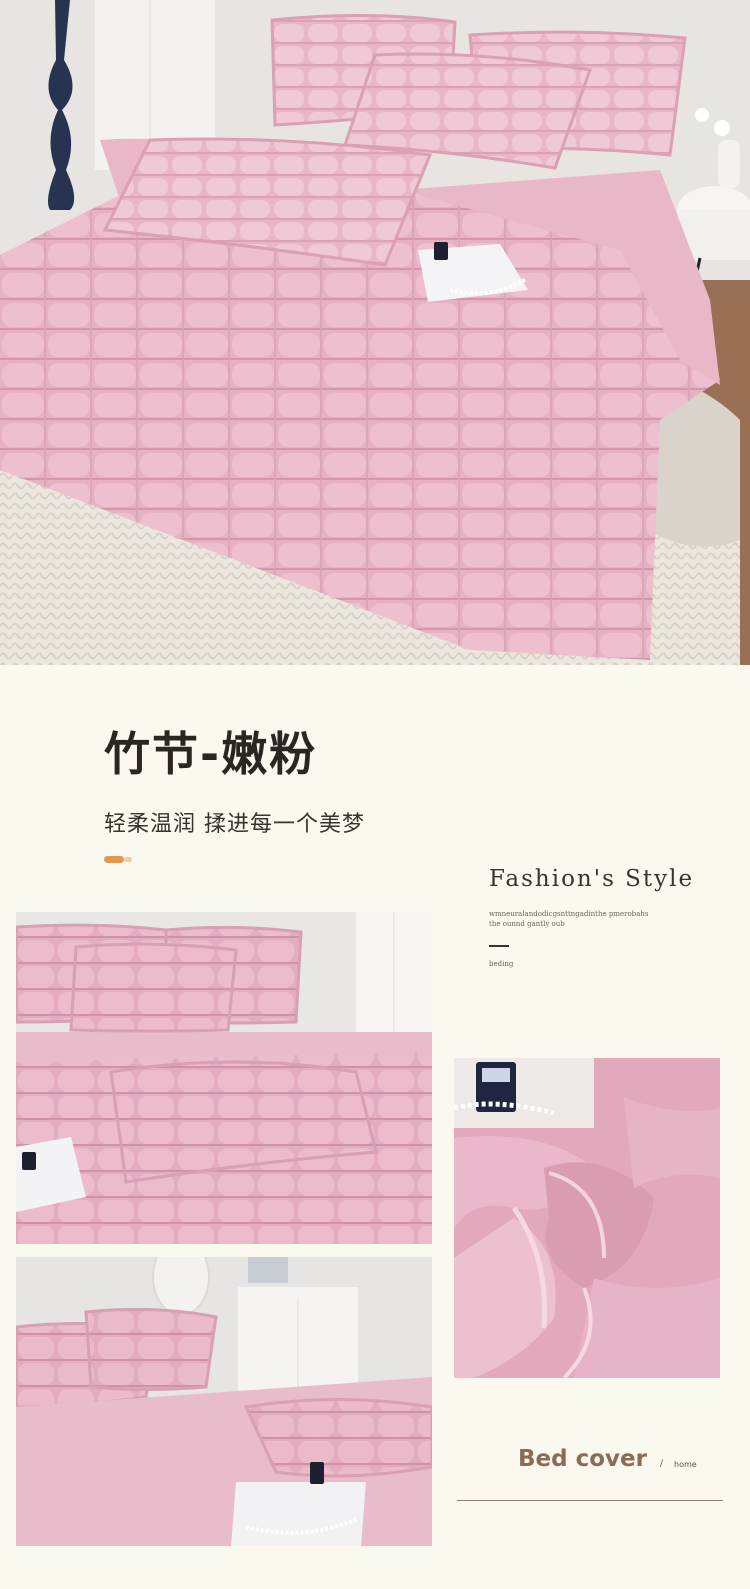  I want to click on fashion-style-heading: Fashion's Style, so click(592, 879).